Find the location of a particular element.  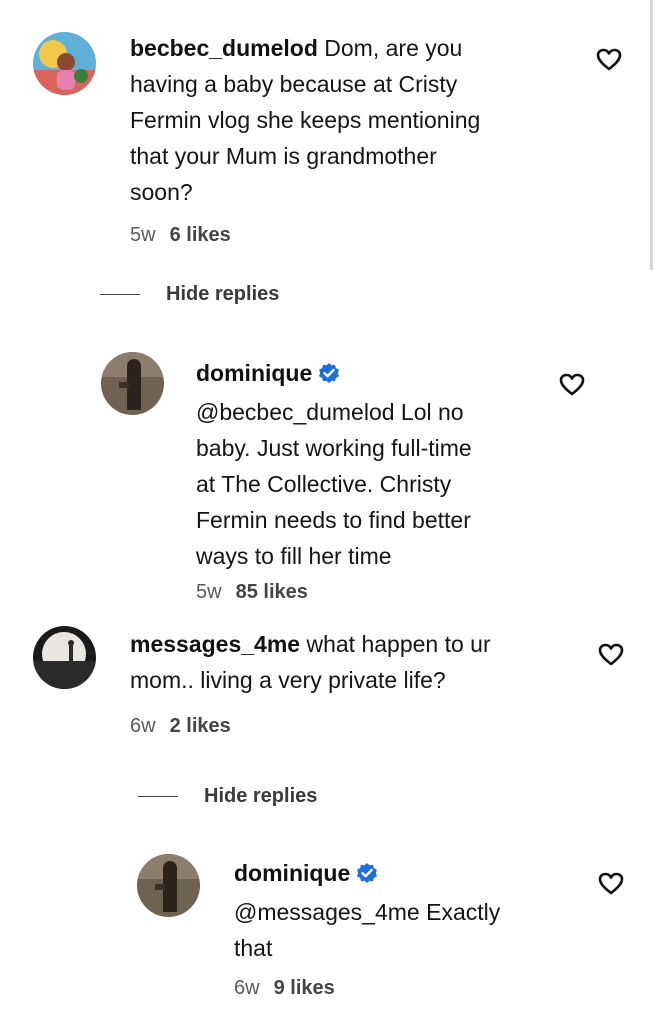

comment-text: dominique @messages_4me Exactly that is located at coordinates (414, 910).